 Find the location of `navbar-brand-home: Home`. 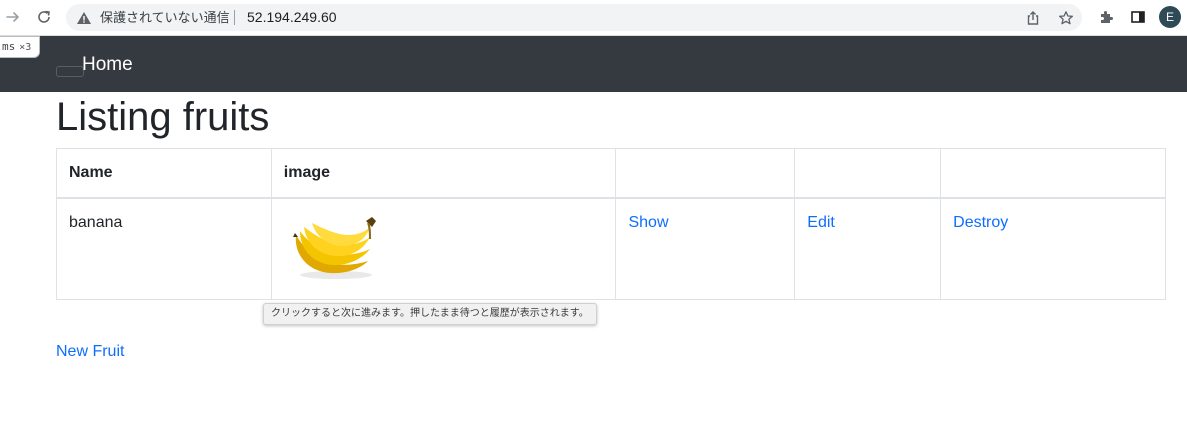

navbar-brand-home: Home is located at coordinates (107, 64).